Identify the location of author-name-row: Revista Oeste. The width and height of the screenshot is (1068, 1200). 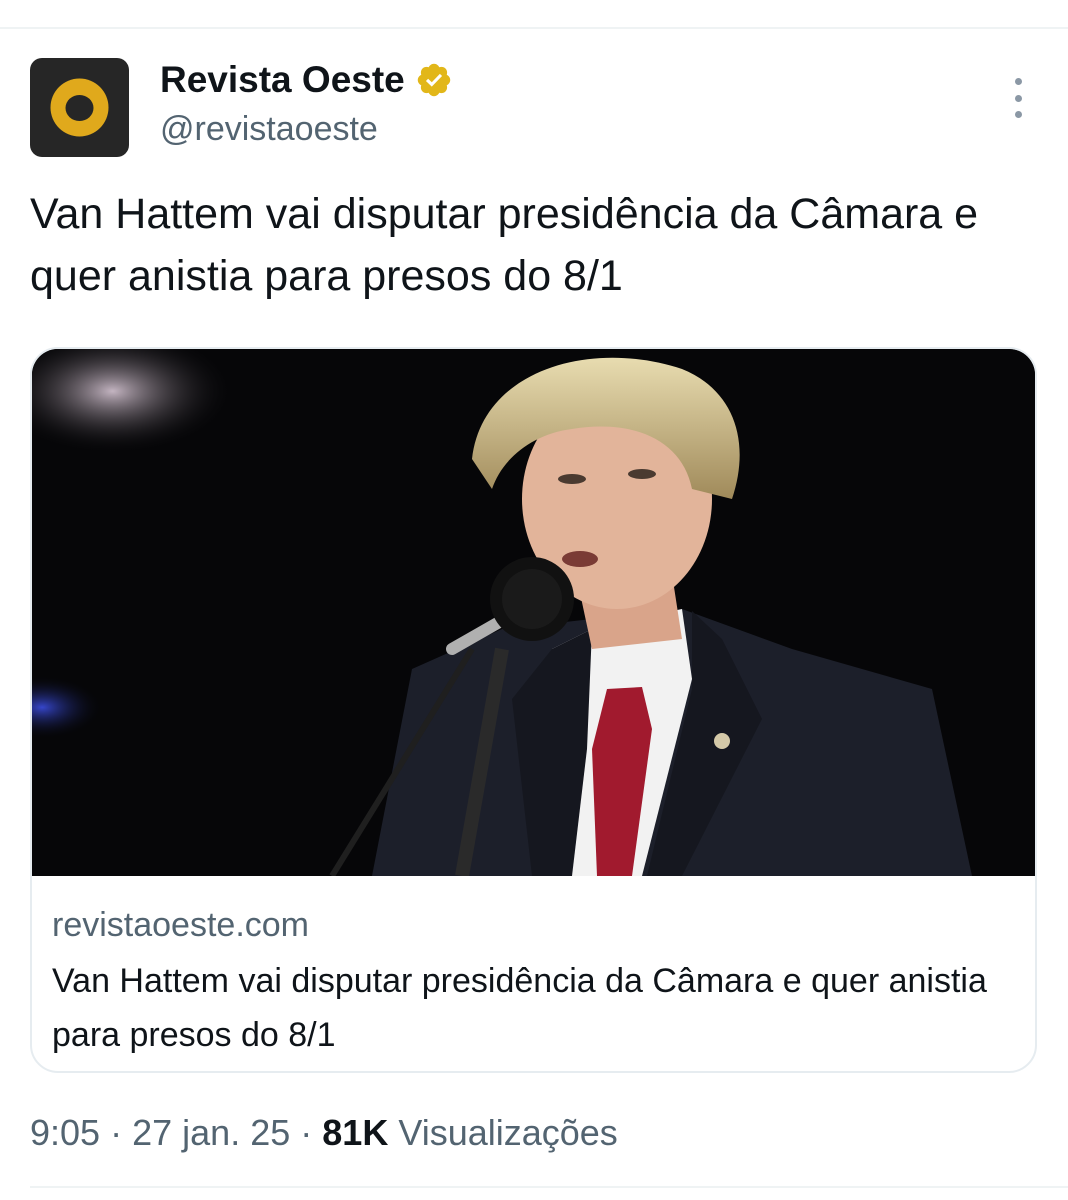
(306, 80).